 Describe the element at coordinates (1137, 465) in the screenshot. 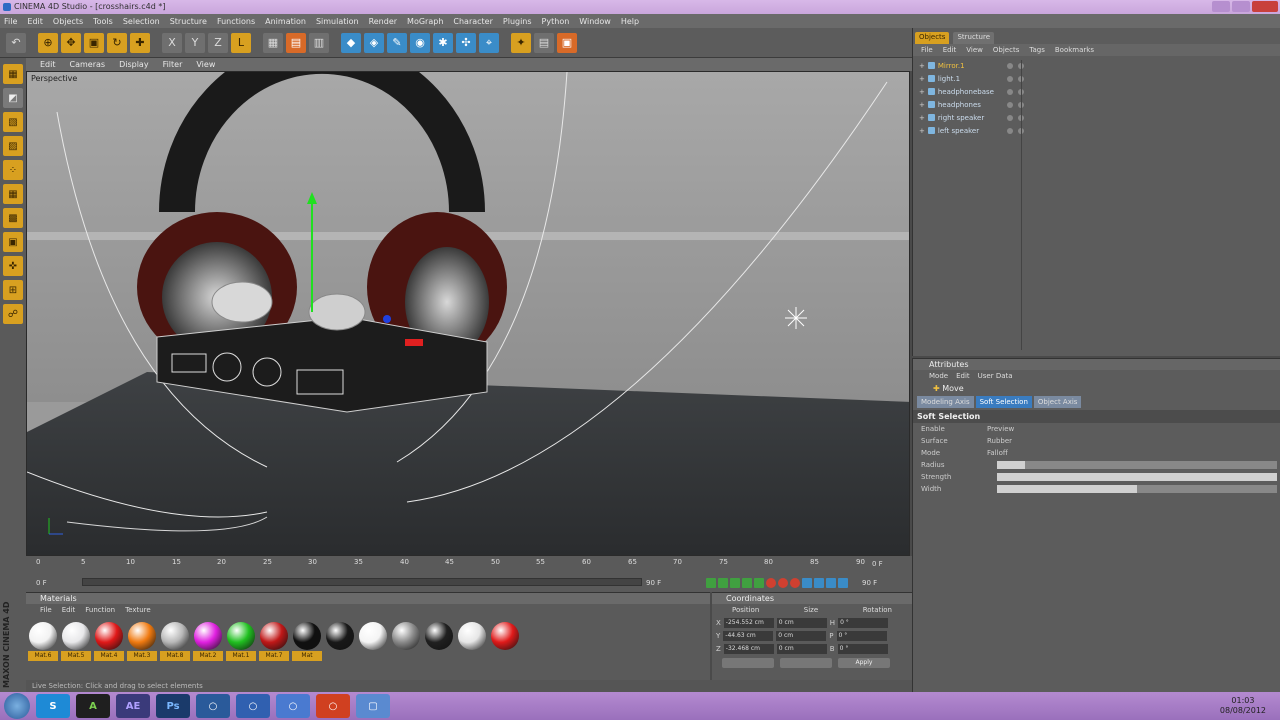

I see `radius-slider` at that location.